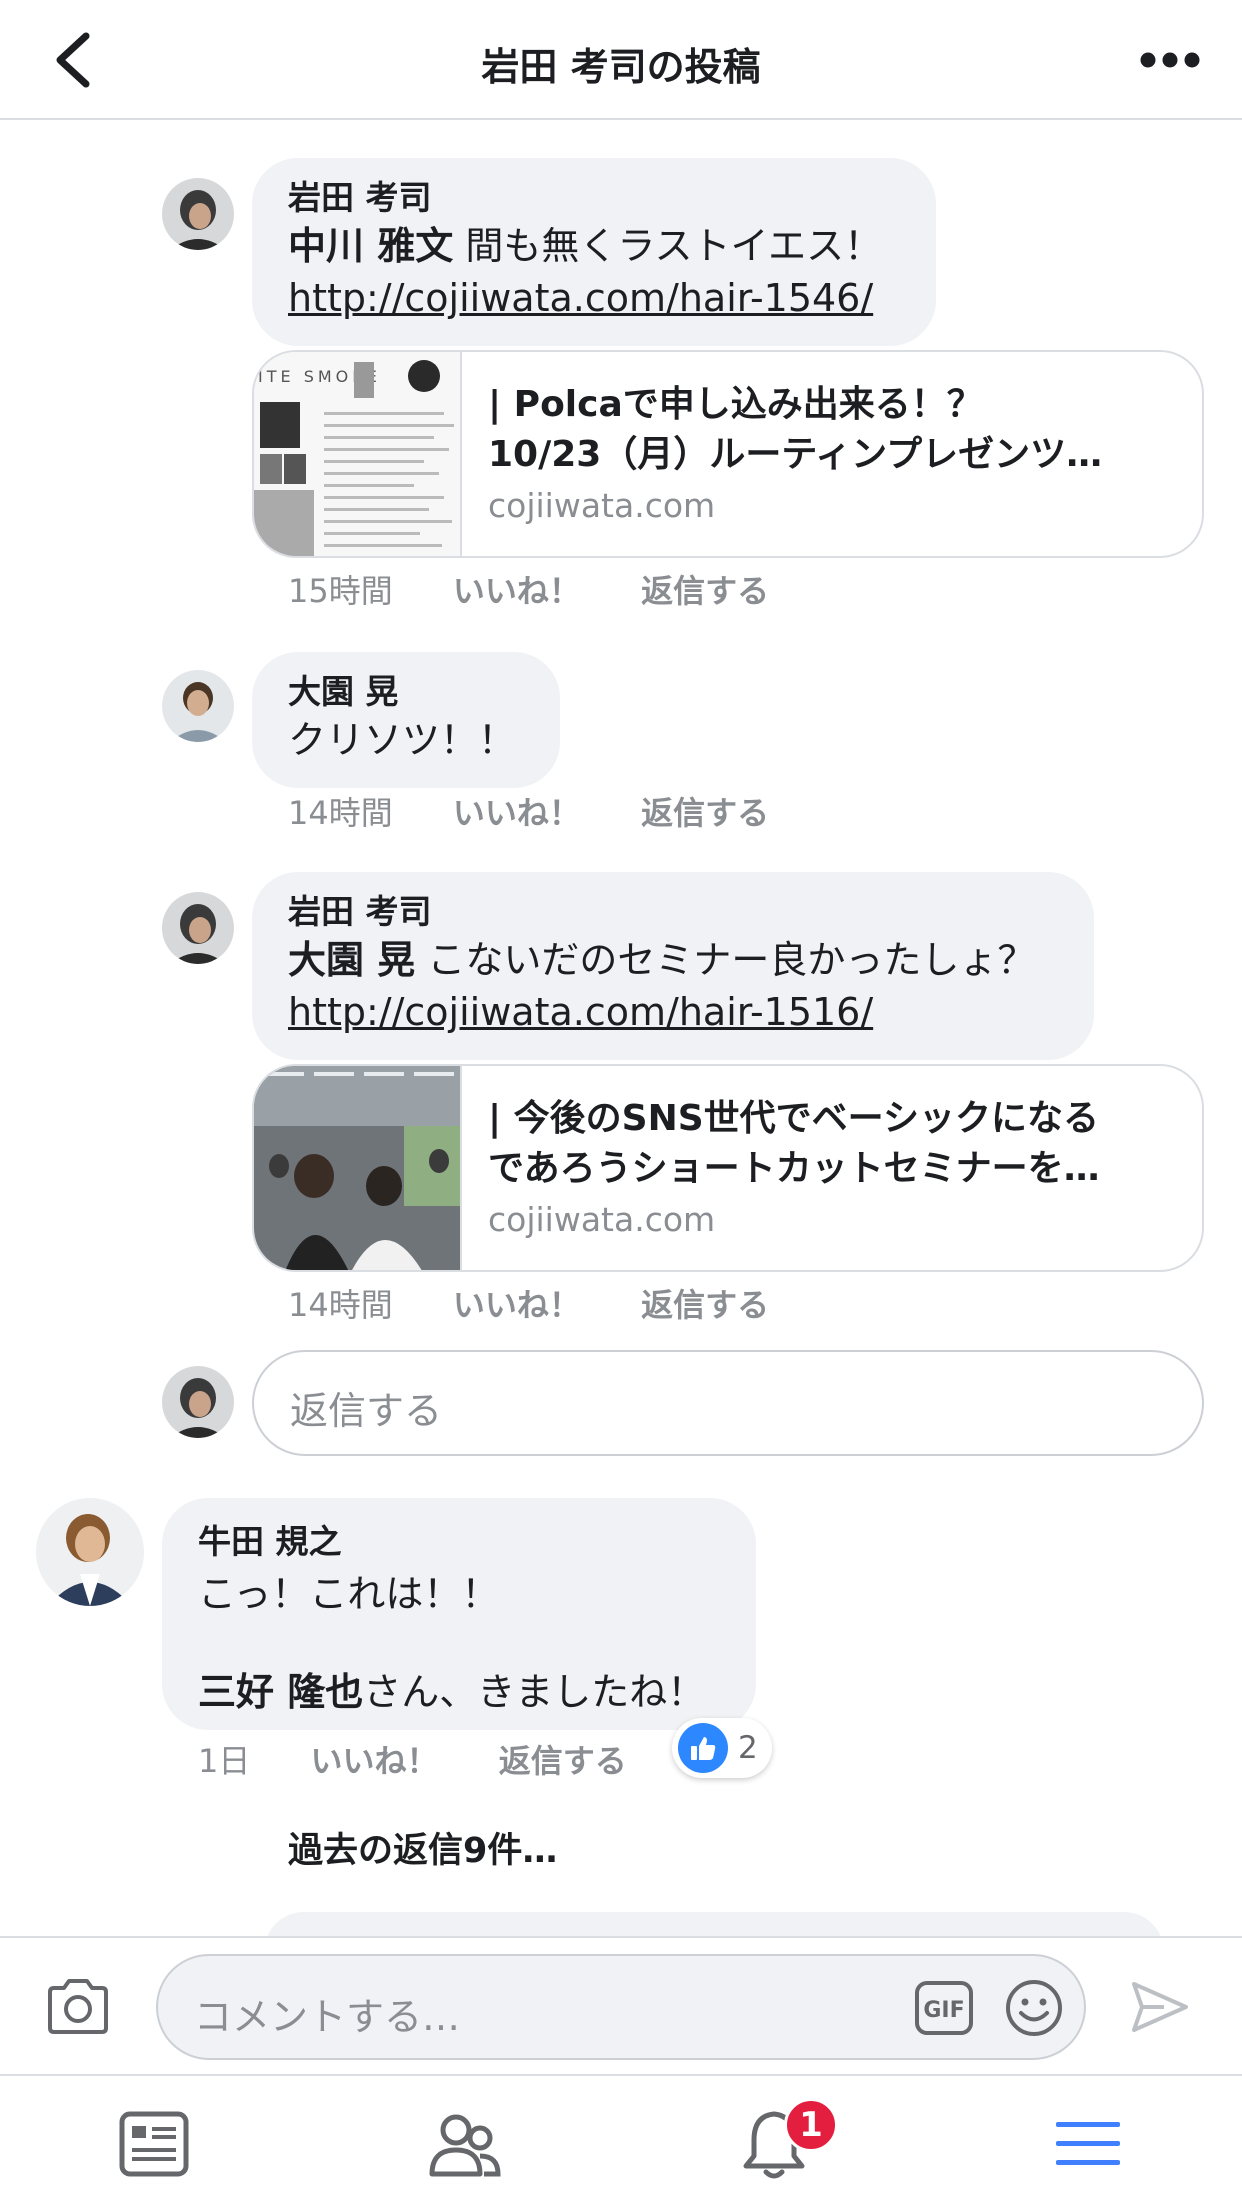  I want to click on emoji-icon, so click(1034, 2008).